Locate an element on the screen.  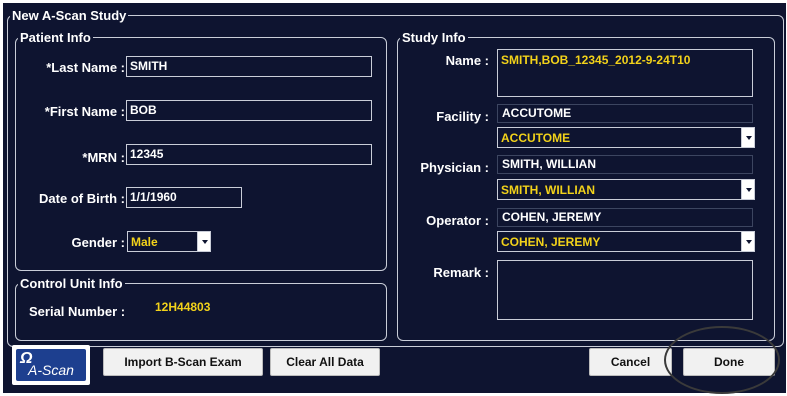
dob-label: Date of Birth : is located at coordinates (82, 198).